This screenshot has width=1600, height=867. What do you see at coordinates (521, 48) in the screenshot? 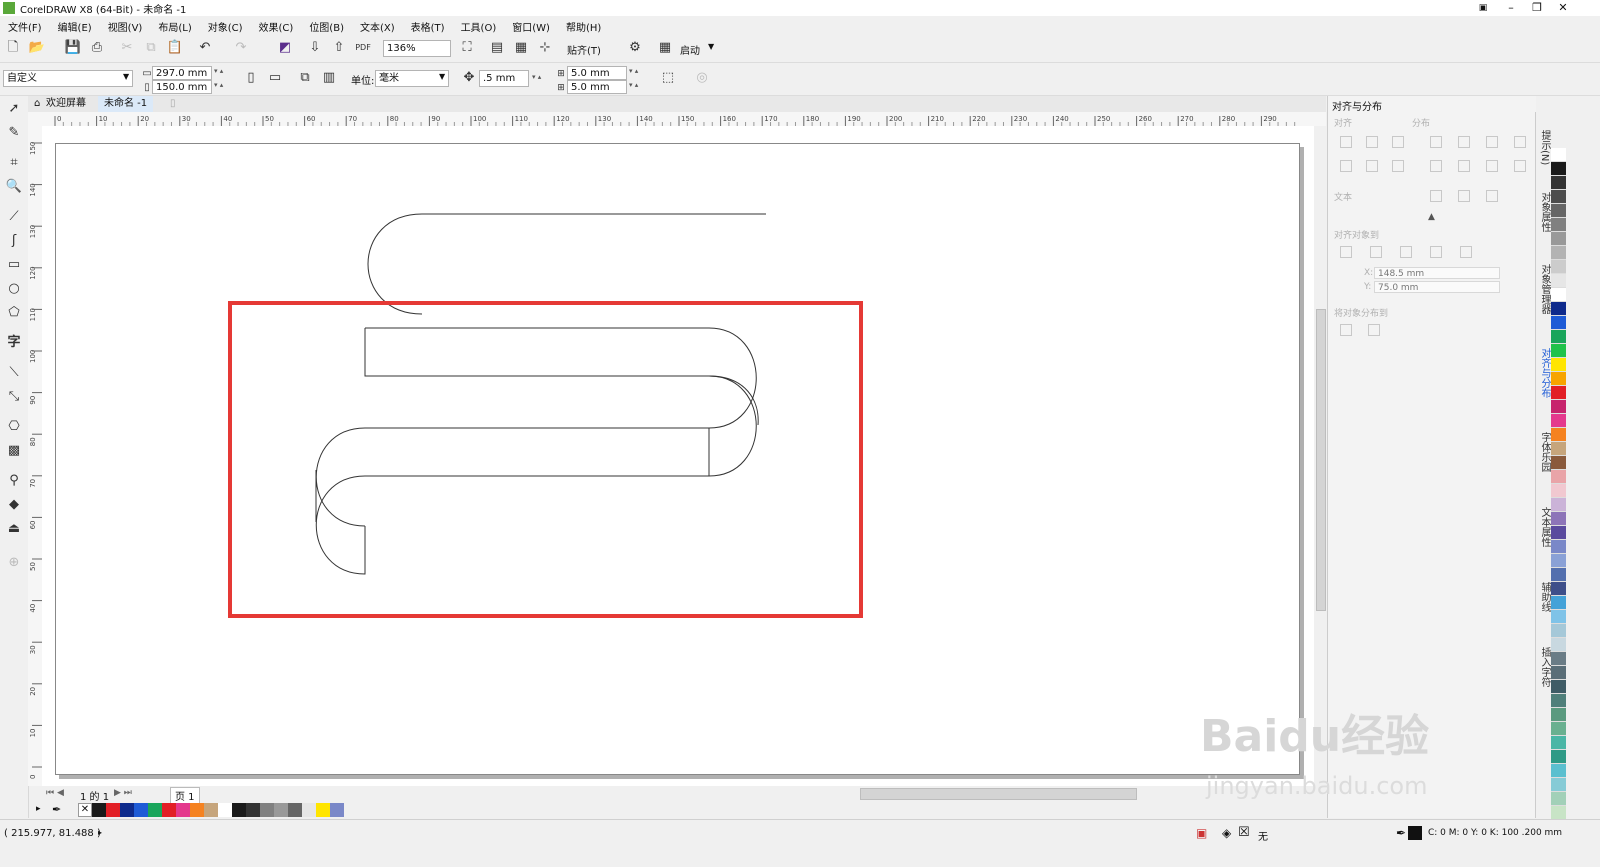
I see `show-grid-icon: ▦` at bounding box center [521, 48].